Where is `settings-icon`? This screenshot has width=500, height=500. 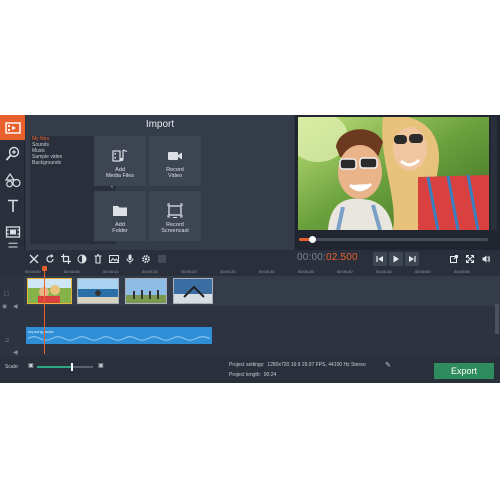
settings-icon is located at coordinates (146, 259).